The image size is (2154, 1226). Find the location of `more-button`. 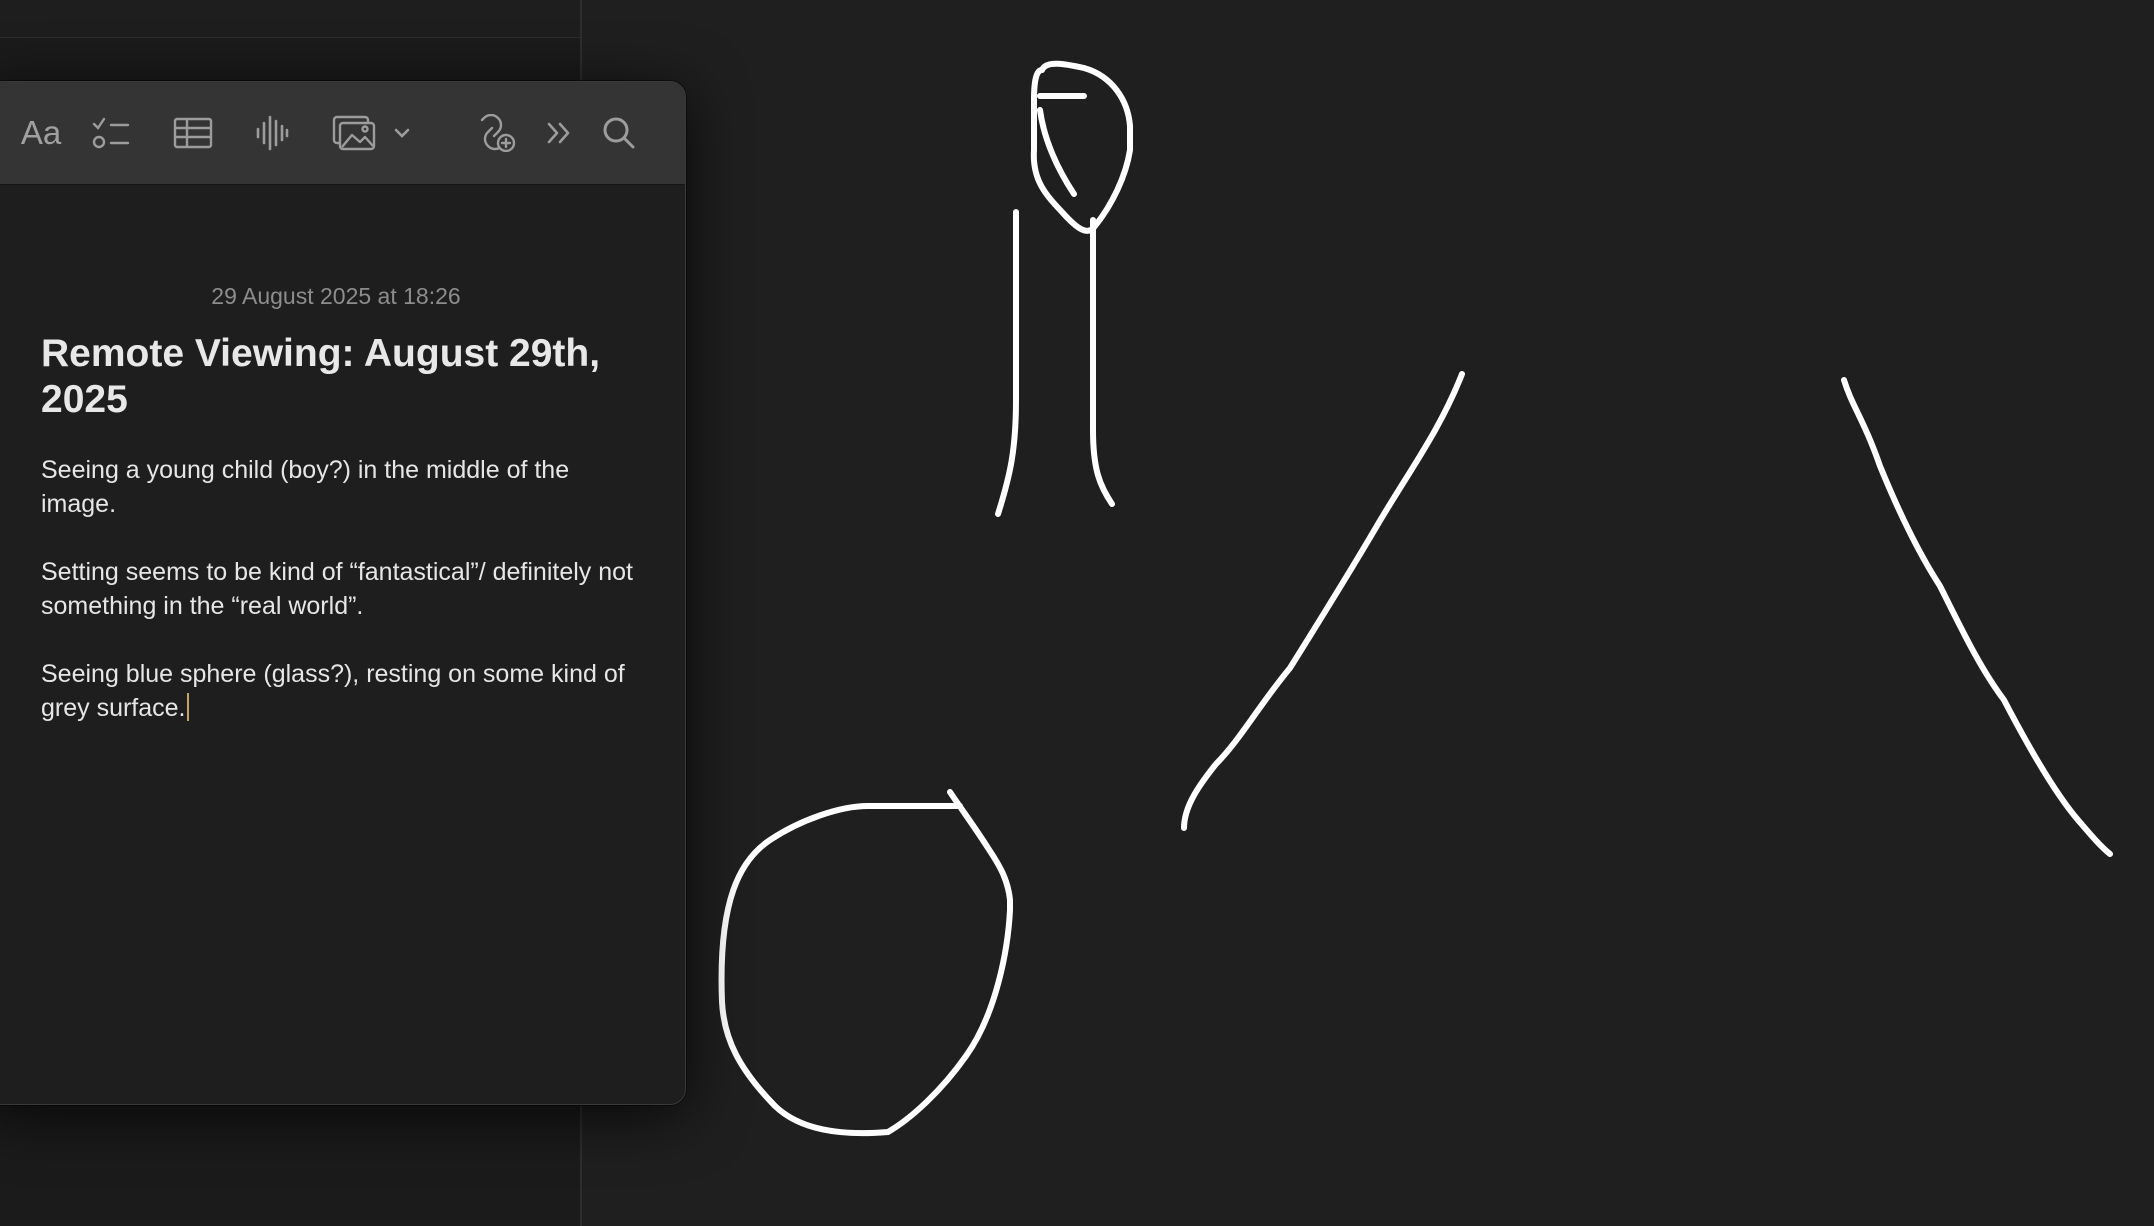

more-button is located at coordinates (559, 133).